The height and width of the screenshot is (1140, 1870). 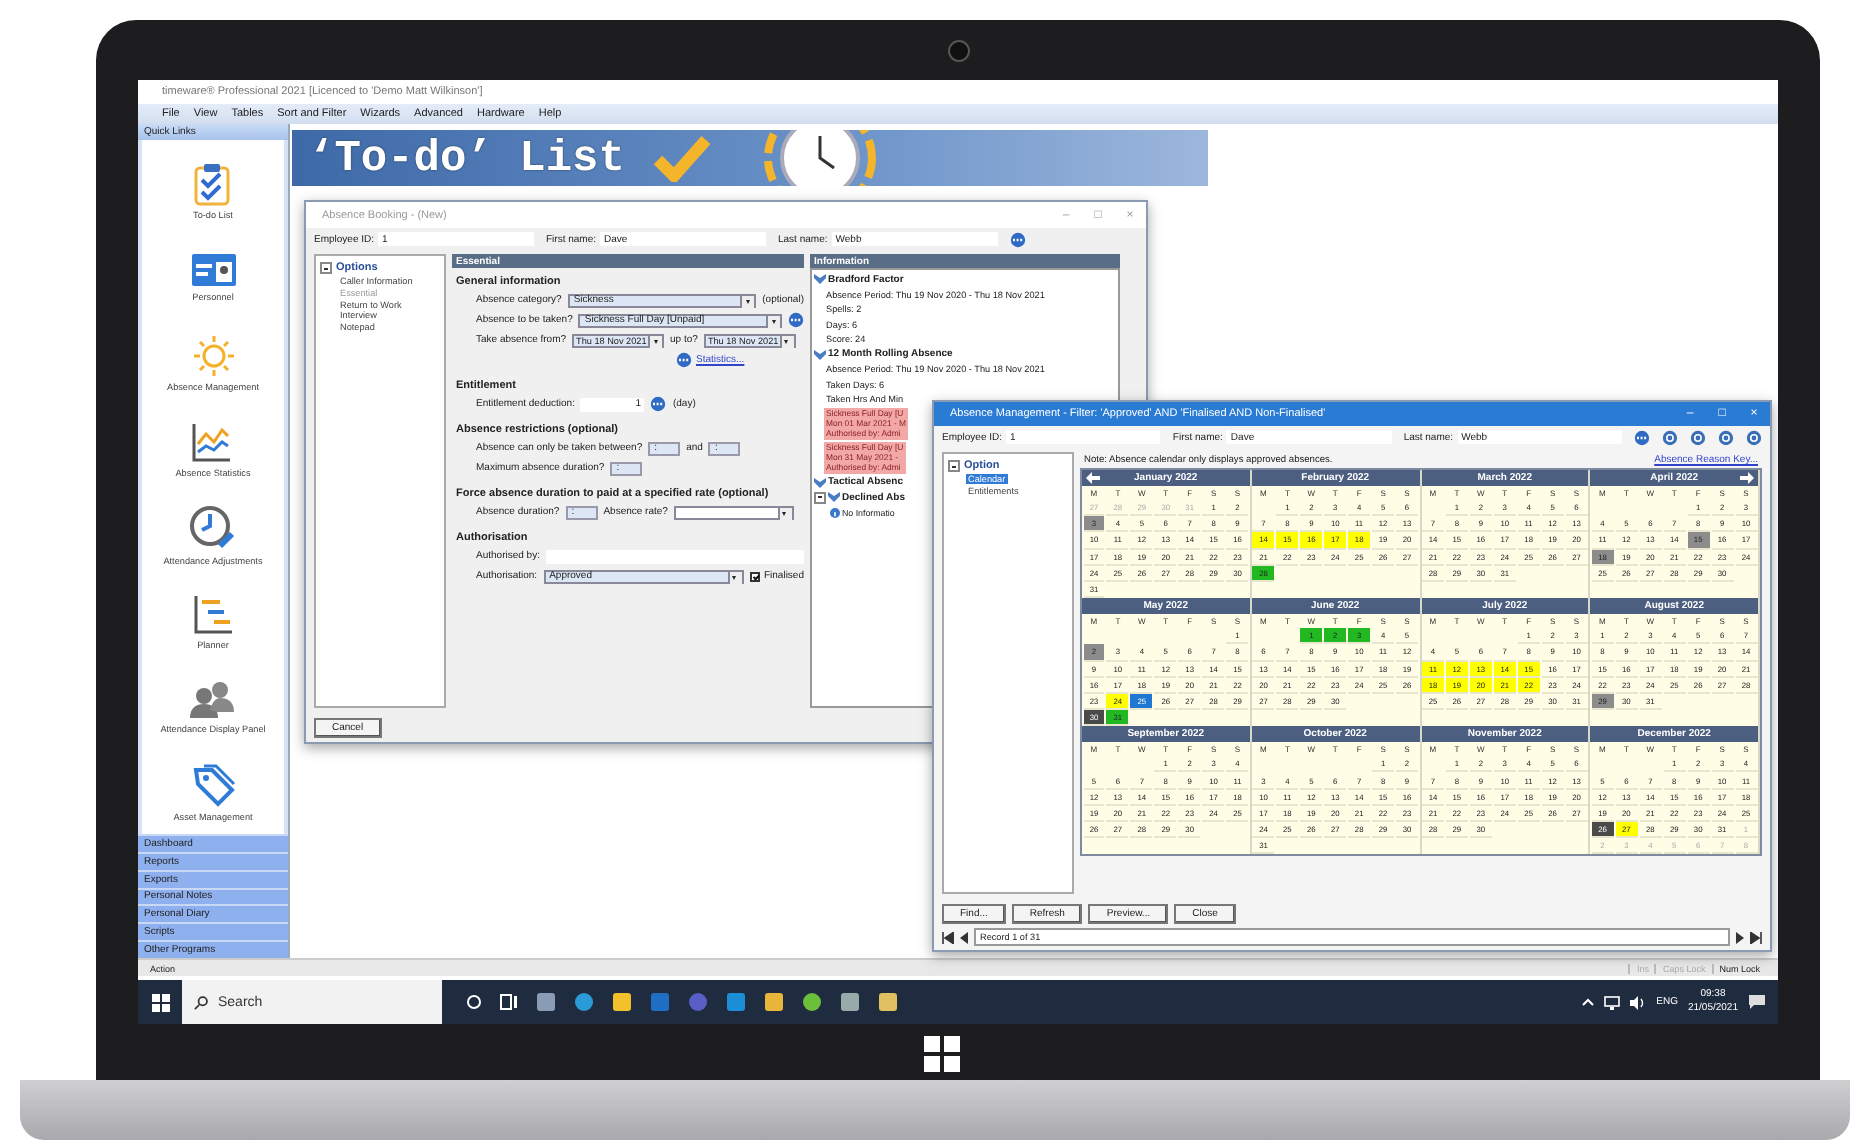 What do you see at coordinates (1093, 478) in the screenshot?
I see `arrow-left-icon` at bounding box center [1093, 478].